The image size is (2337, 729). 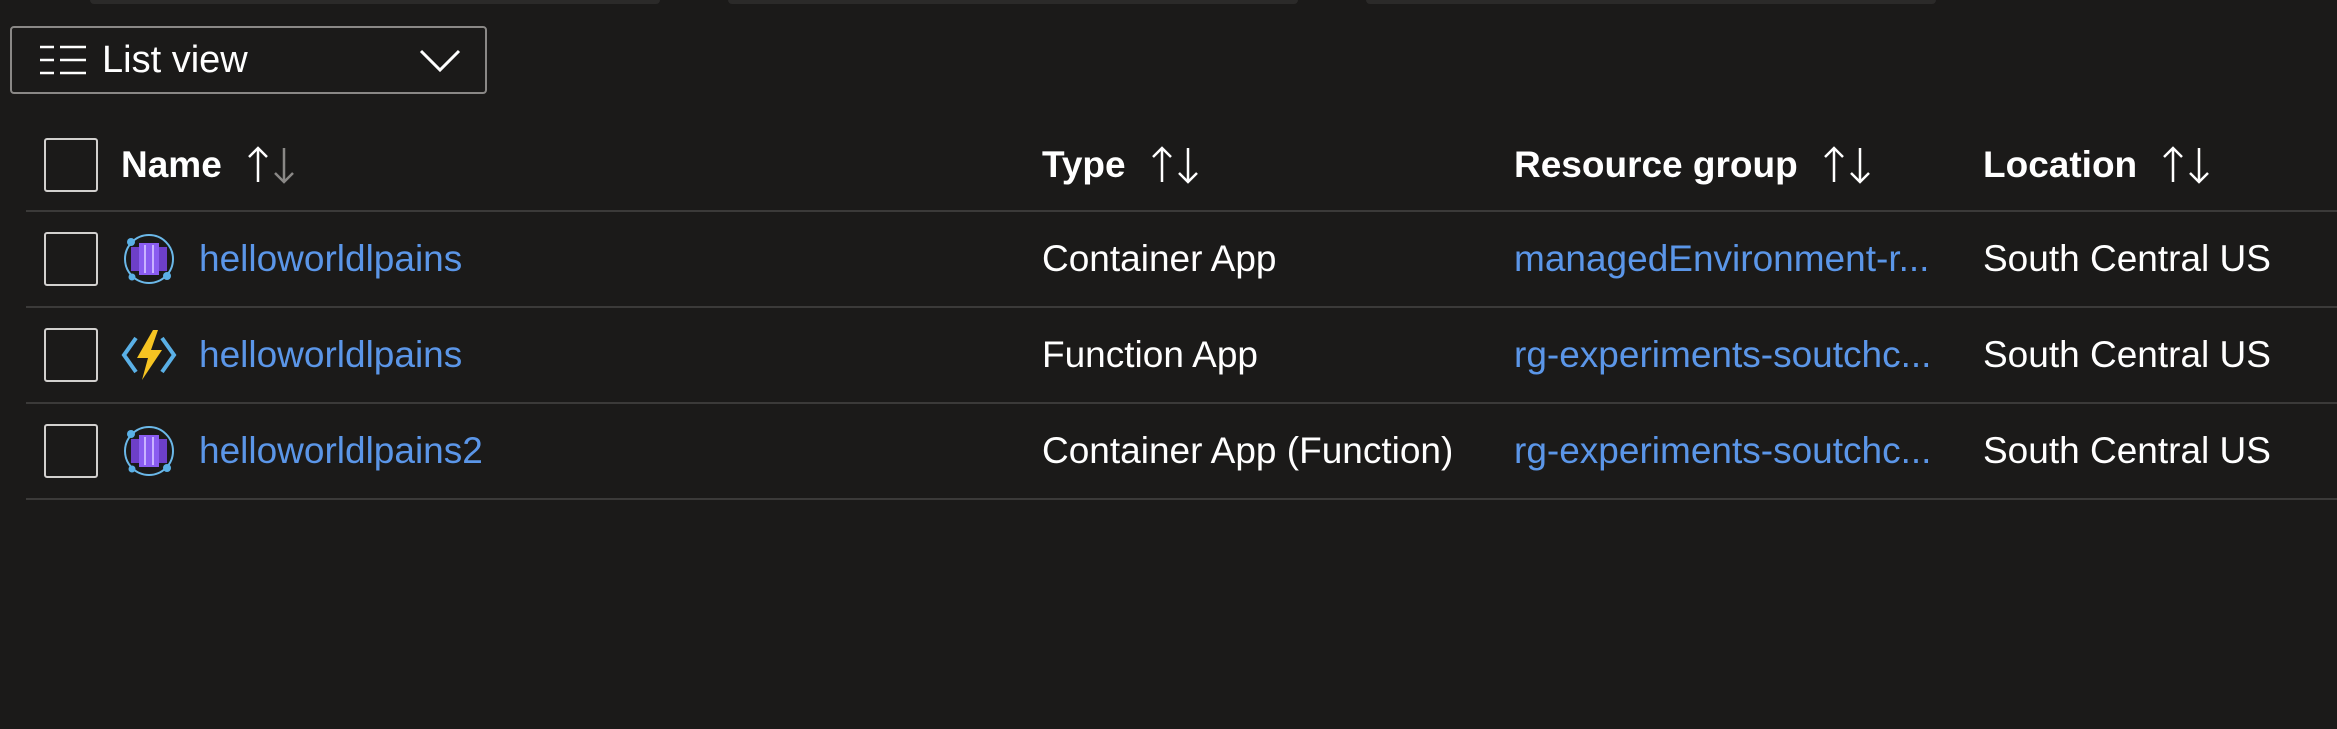 I want to click on function-app-icon, so click(x=149, y=355).